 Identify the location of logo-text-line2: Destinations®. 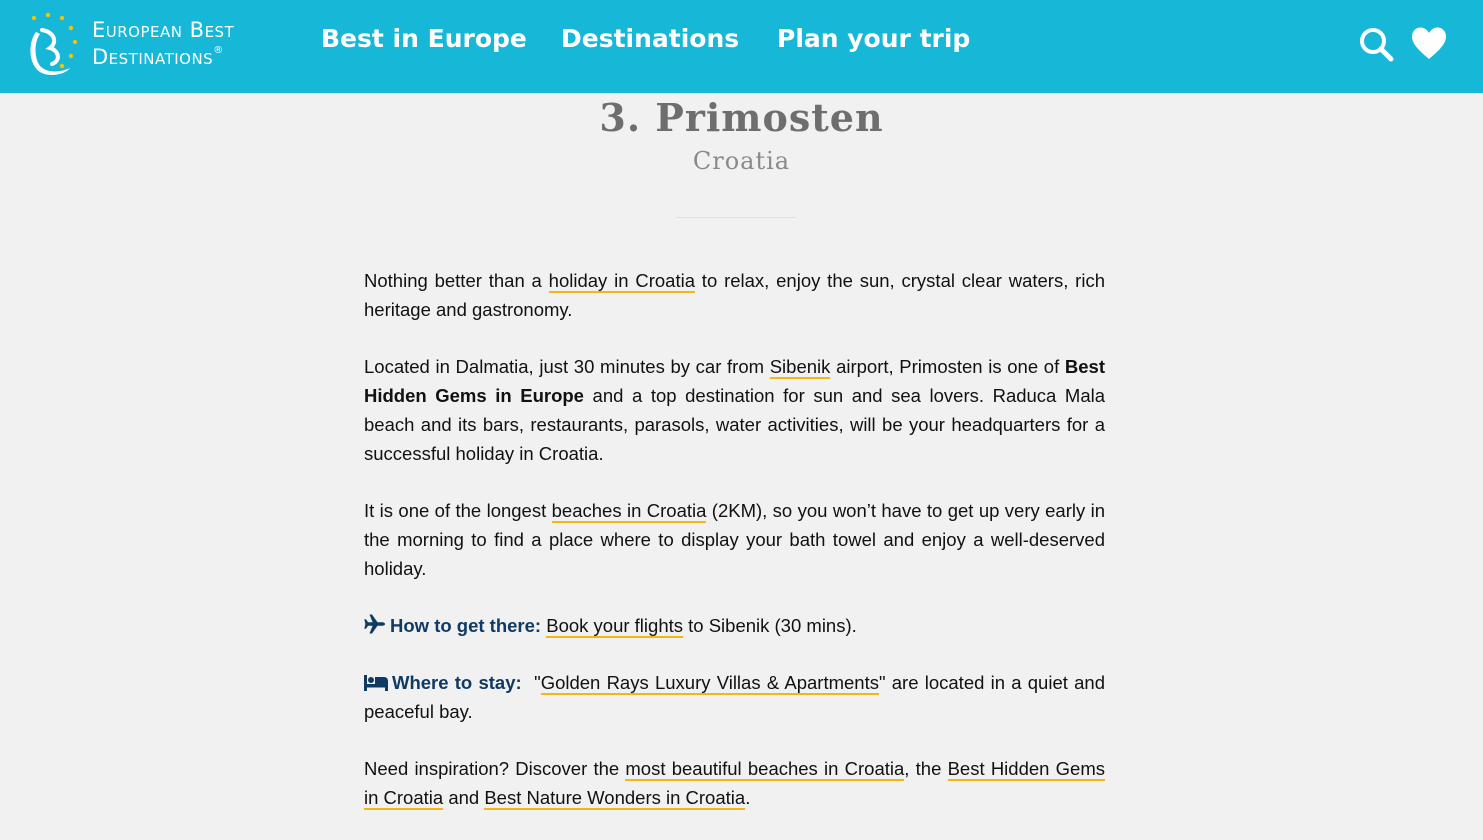
(158, 57).